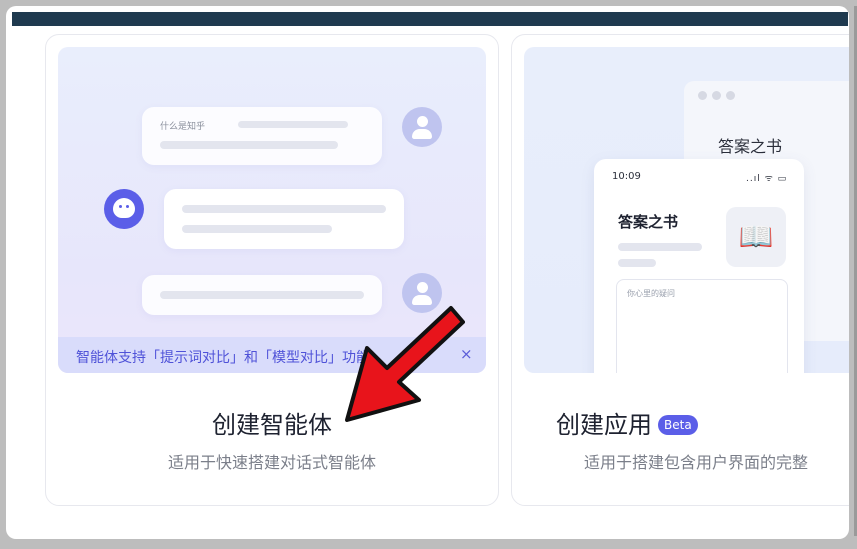  I want to click on window-title: 答案之书, so click(750, 146).